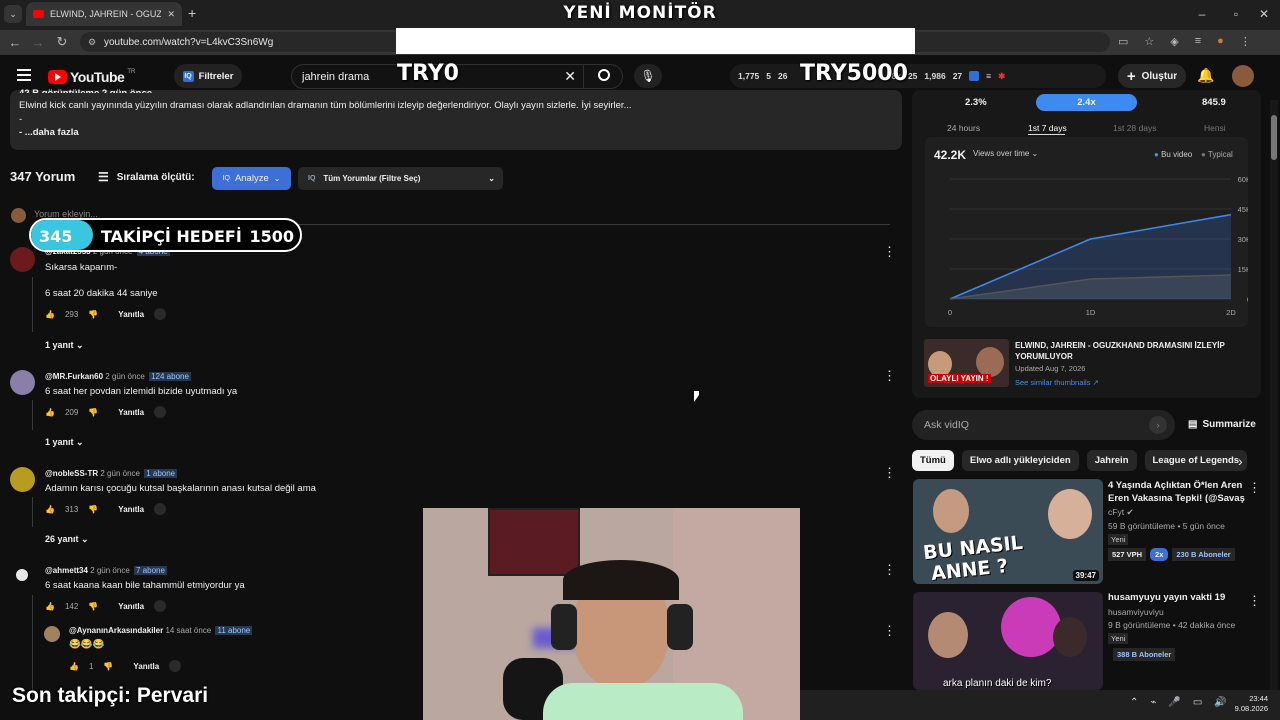  What do you see at coordinates (1008, 641) in the screenshot?
I see `recommendation-thumbnail: arka planın daki de kim?` at bounding box center [1008, 641].